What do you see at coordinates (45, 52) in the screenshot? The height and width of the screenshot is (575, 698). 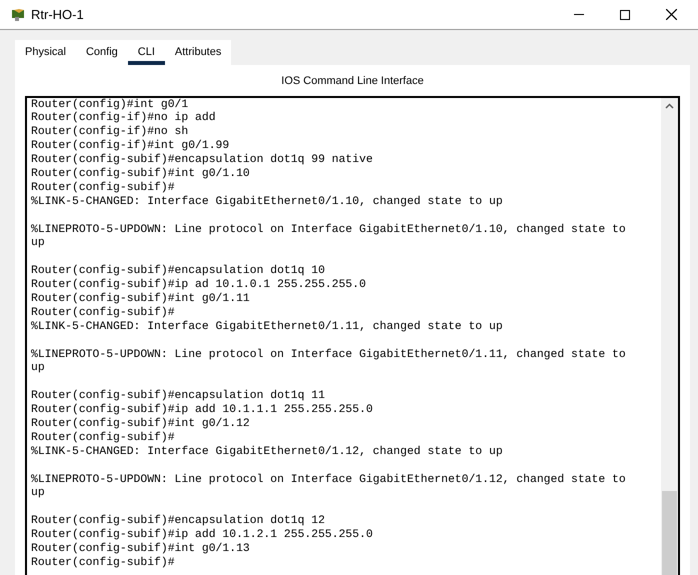 I see `tab: Physical` at bounding box center [45, 52].